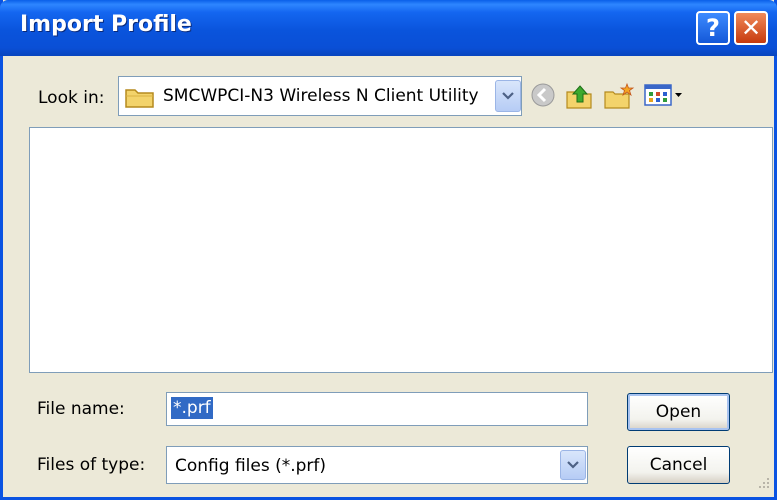 The height and width of the screenshot is (500, 777). What do you see at coordinates (91, 465) in the screenshot?
I see `file-type-label: Files of type:` at bounding box center [91, 465].